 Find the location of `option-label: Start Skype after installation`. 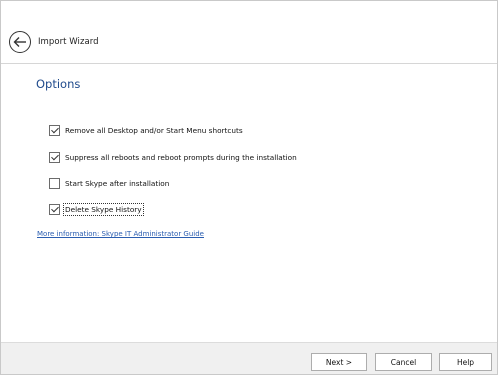

option-label: Start Skype after installation is located at coordinates (117, 183).